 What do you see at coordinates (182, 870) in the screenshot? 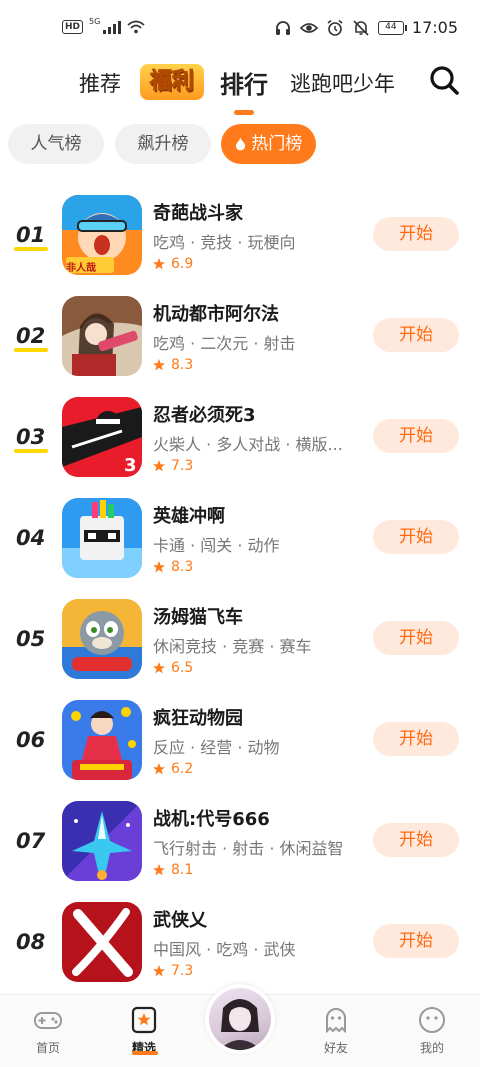
I see `rating-value: 8.1` at bounding box center [182, 870].